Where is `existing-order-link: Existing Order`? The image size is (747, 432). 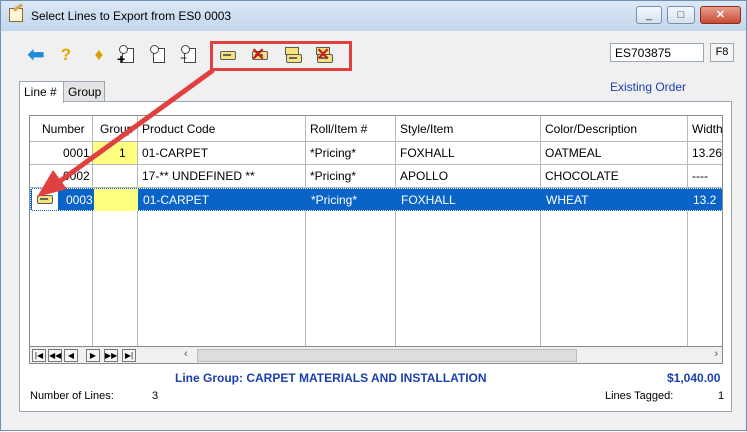 existing-order-link: Existing Order is located at coordinates (648, 87).